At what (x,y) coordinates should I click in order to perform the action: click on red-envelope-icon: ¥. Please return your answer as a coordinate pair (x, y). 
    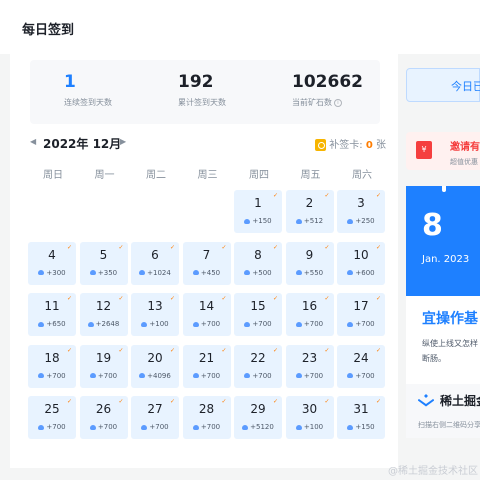
    Looking at the image, I should click on (424, 150).